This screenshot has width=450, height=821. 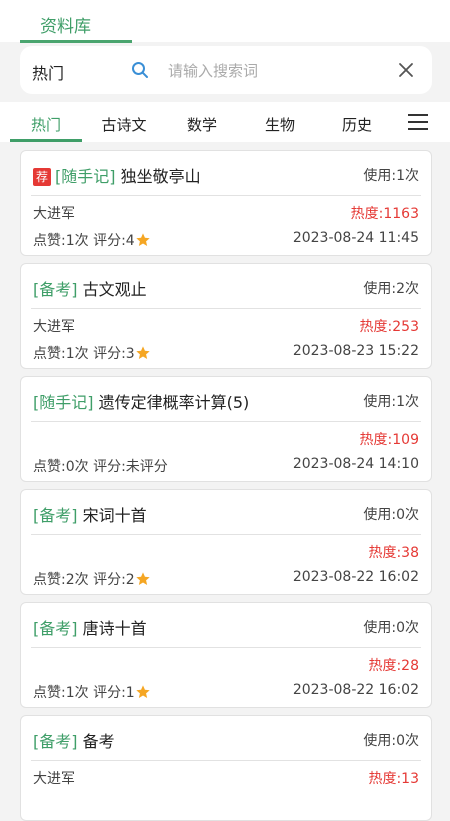 I want to click on heat-value: 热度:109, so click(x=389, y=440).